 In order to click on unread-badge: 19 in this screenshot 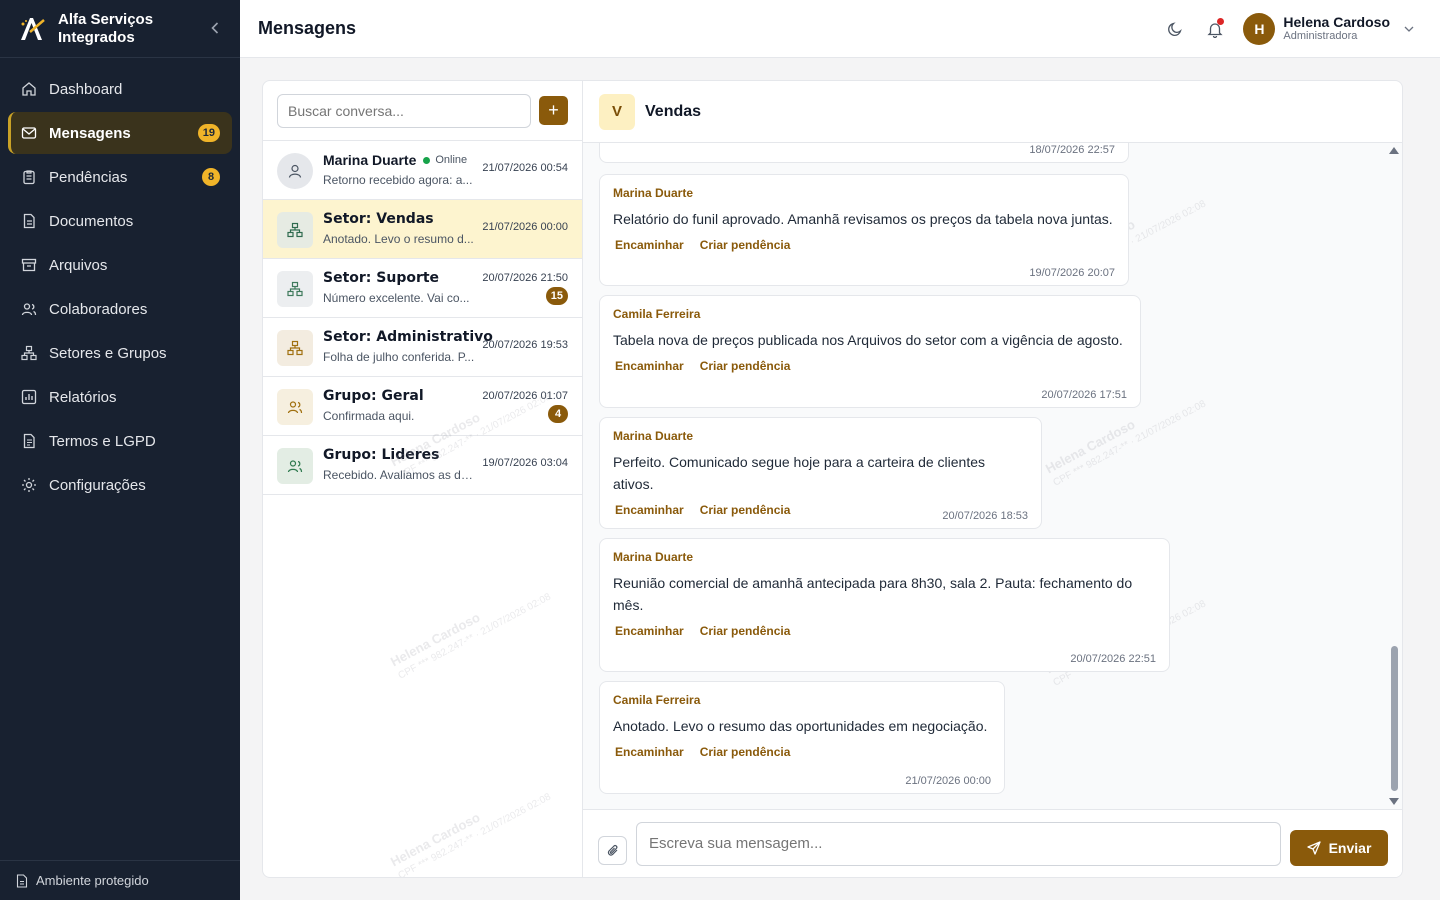, I will do `click(208, 133)`.